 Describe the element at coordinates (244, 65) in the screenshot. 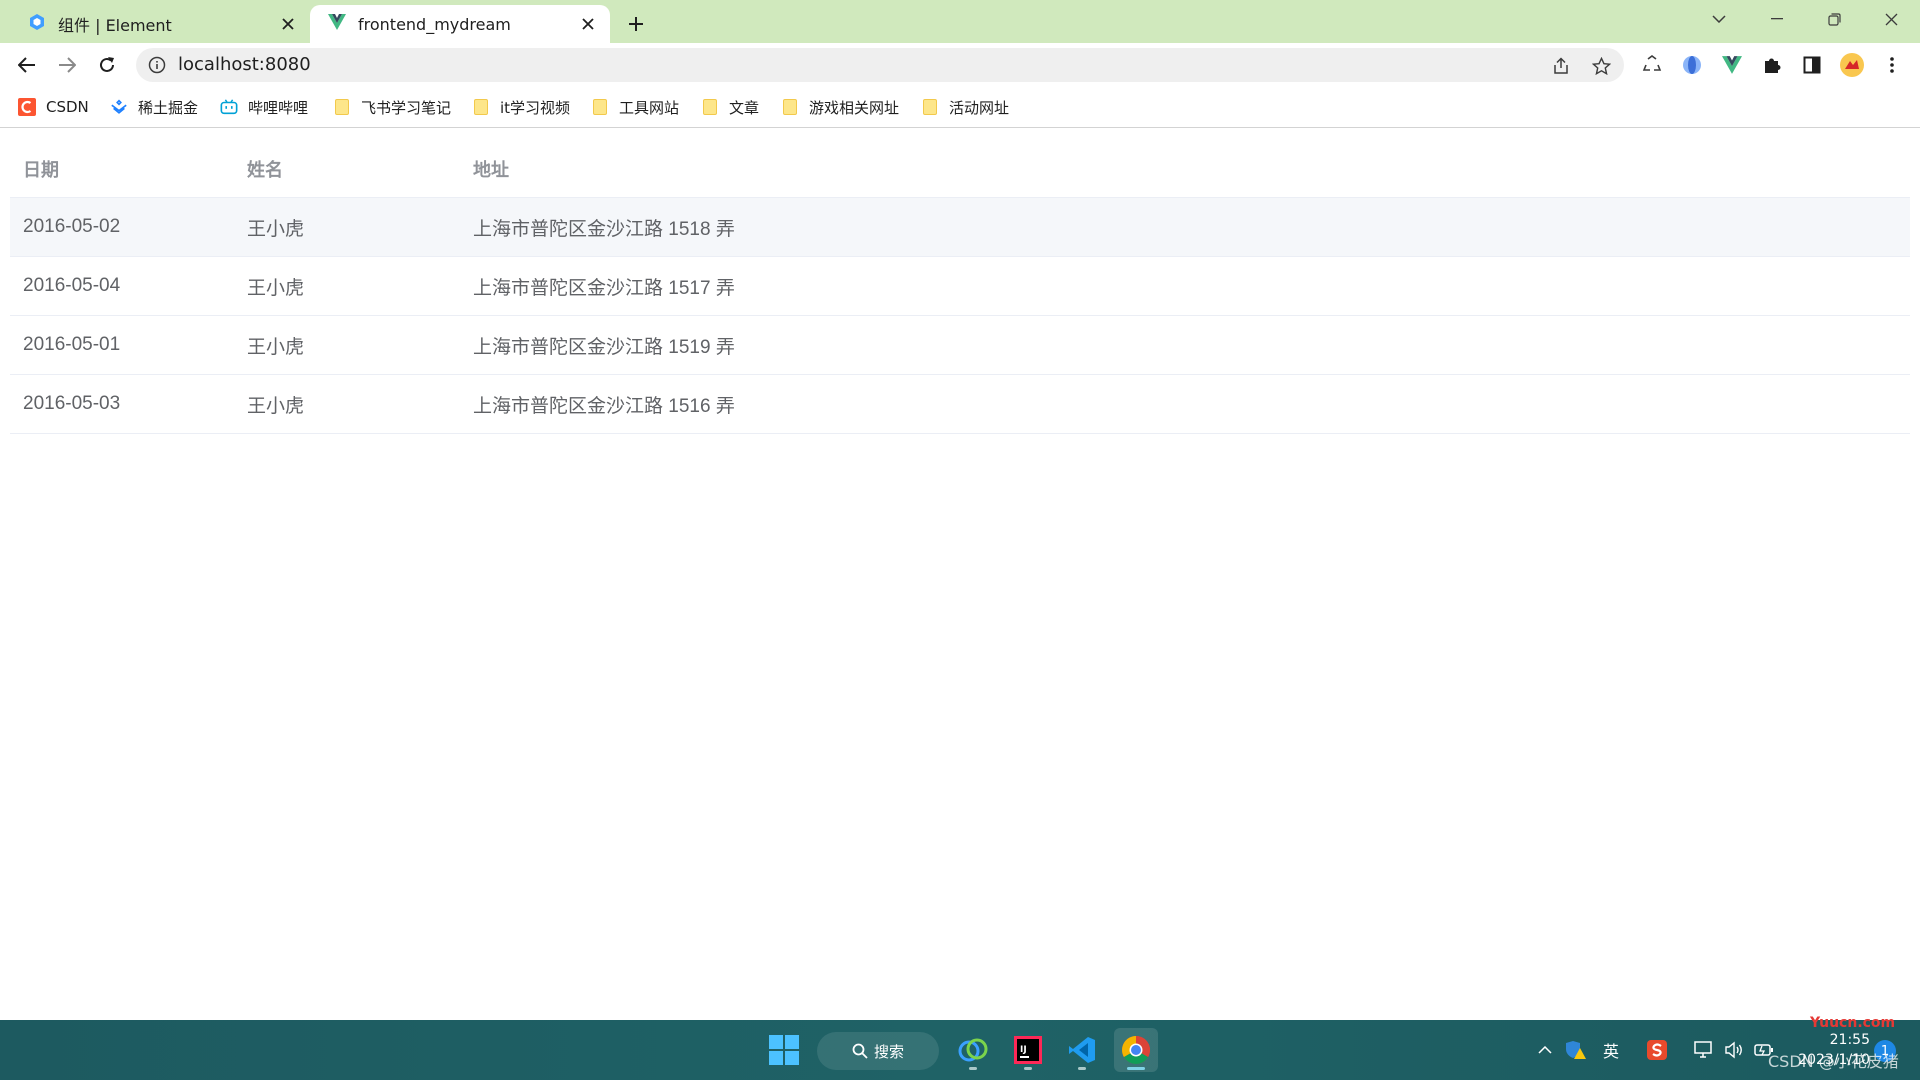

I see `url-text: localhost:8080` at that location.